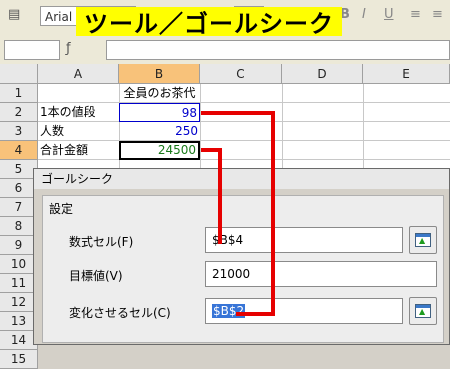 This screenshot has height=369, width=450. What do you see at coordinates (255, 314) in the screenshot?
I see `arrow-b2-to-field` at bounding box center [255, 314].